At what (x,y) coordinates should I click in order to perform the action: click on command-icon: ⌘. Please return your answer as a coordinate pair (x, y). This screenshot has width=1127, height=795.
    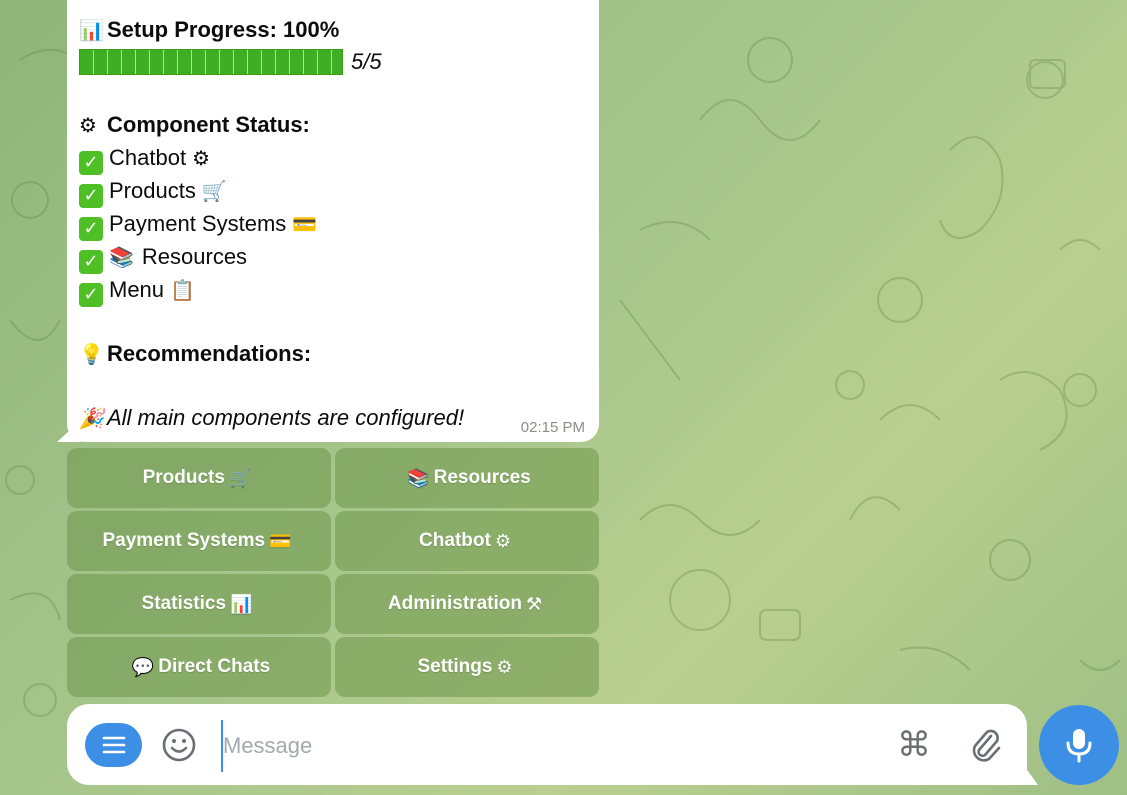
    Looking at the image, I should click on (914, 745).